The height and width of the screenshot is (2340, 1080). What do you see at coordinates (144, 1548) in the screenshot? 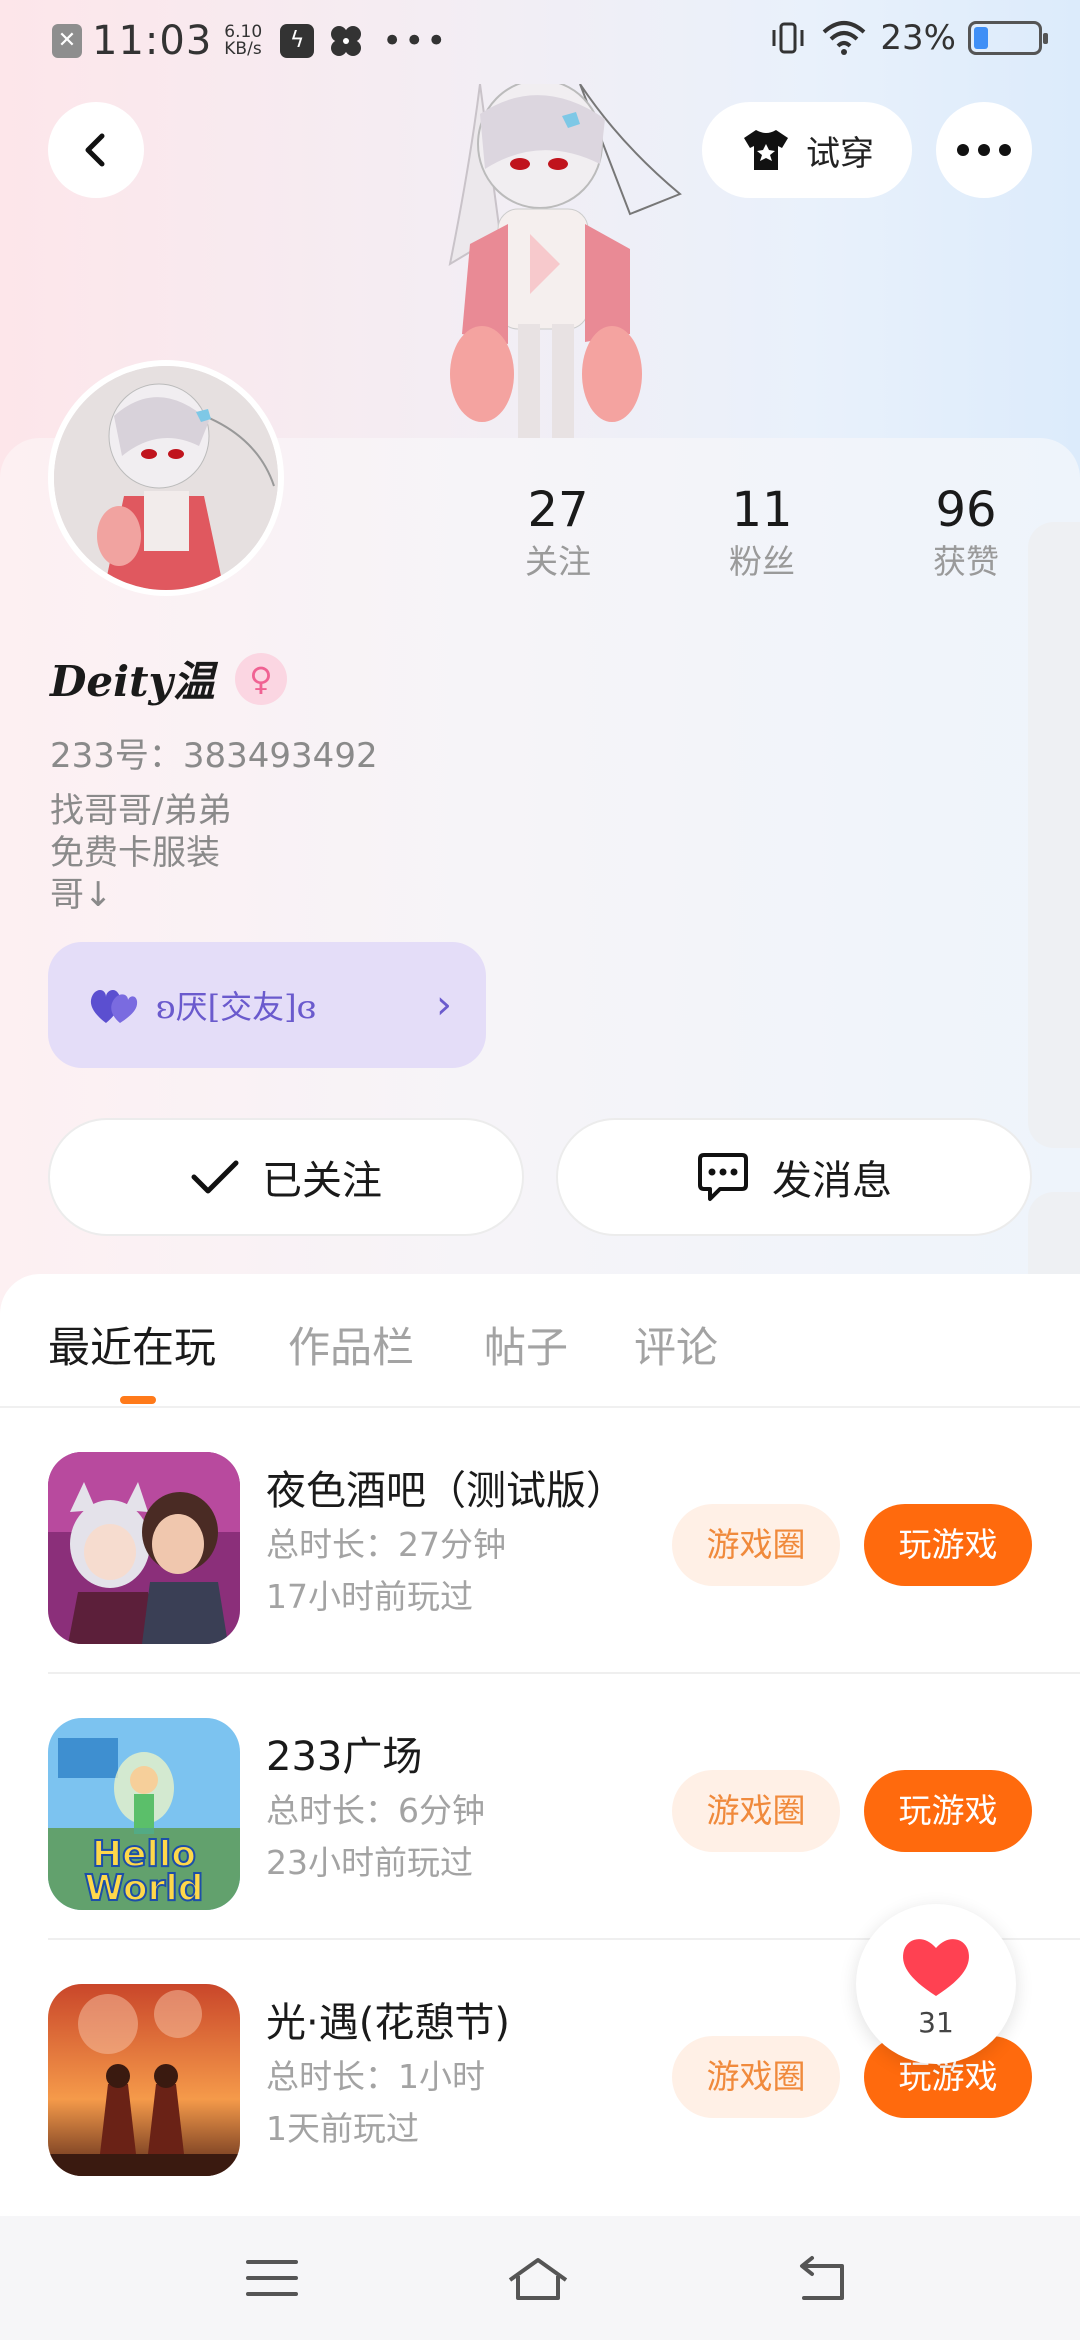
I see `game-icon-night-bar` at bounding box center [144, 1548].